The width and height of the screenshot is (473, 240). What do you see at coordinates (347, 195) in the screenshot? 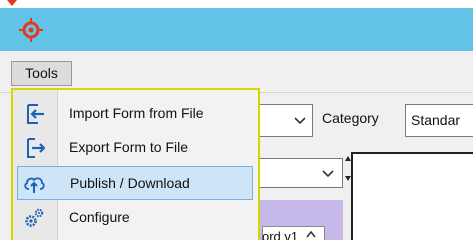
I see `splitter` at bounding box center [347, 195].